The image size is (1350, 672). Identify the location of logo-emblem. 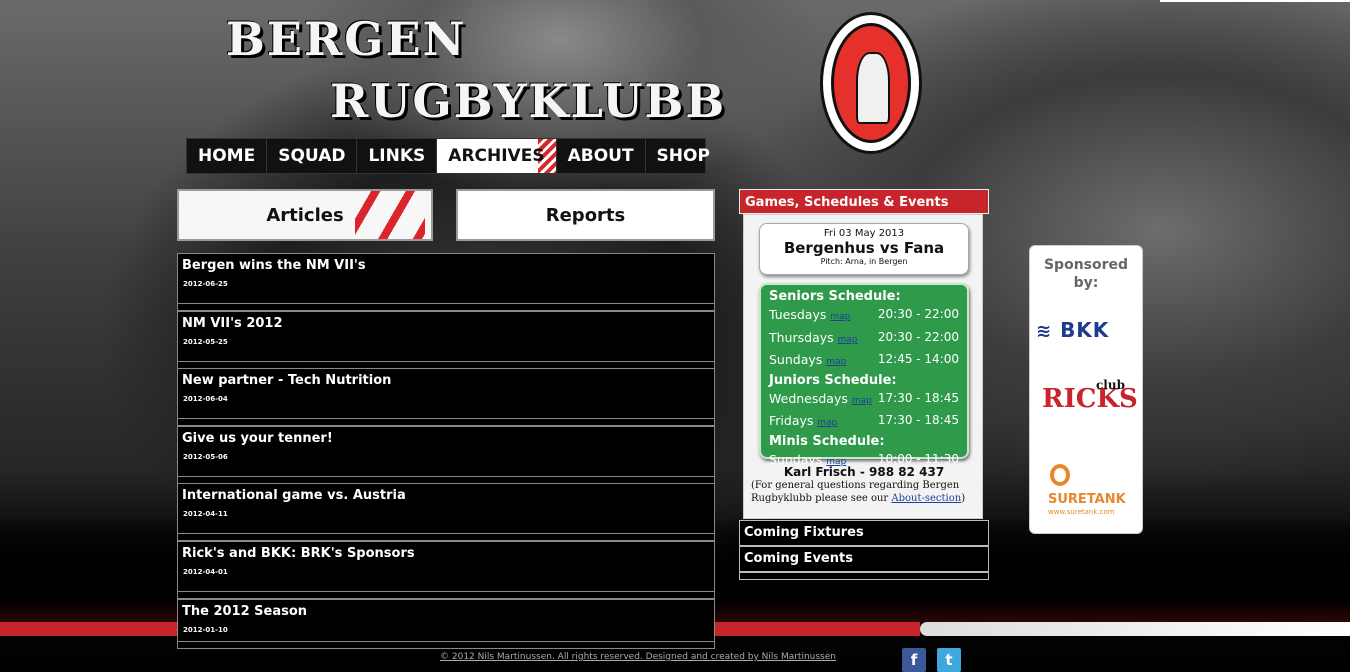
(871, 83).